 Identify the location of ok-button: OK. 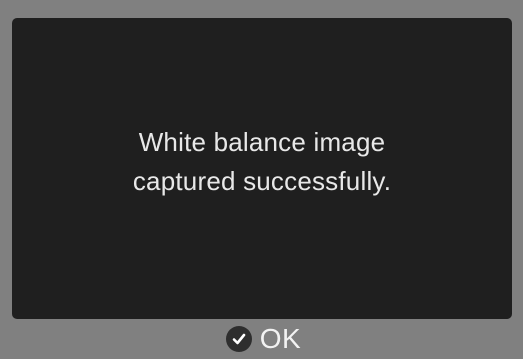
(263, 338).